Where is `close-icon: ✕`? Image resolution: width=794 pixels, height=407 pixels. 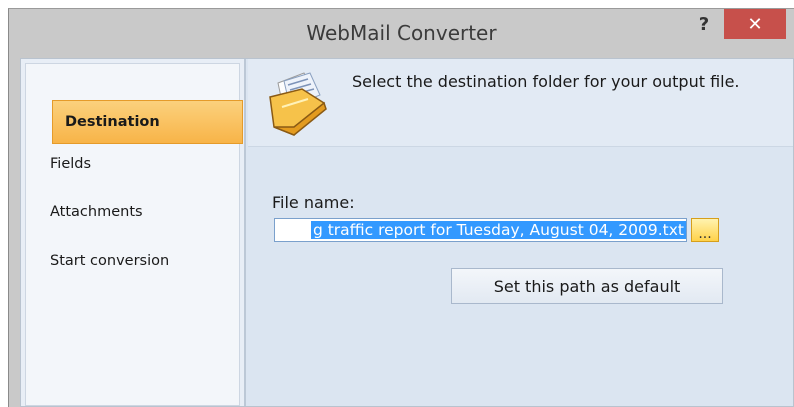
close-icon: ✕ is located at coordinates (755, 24).